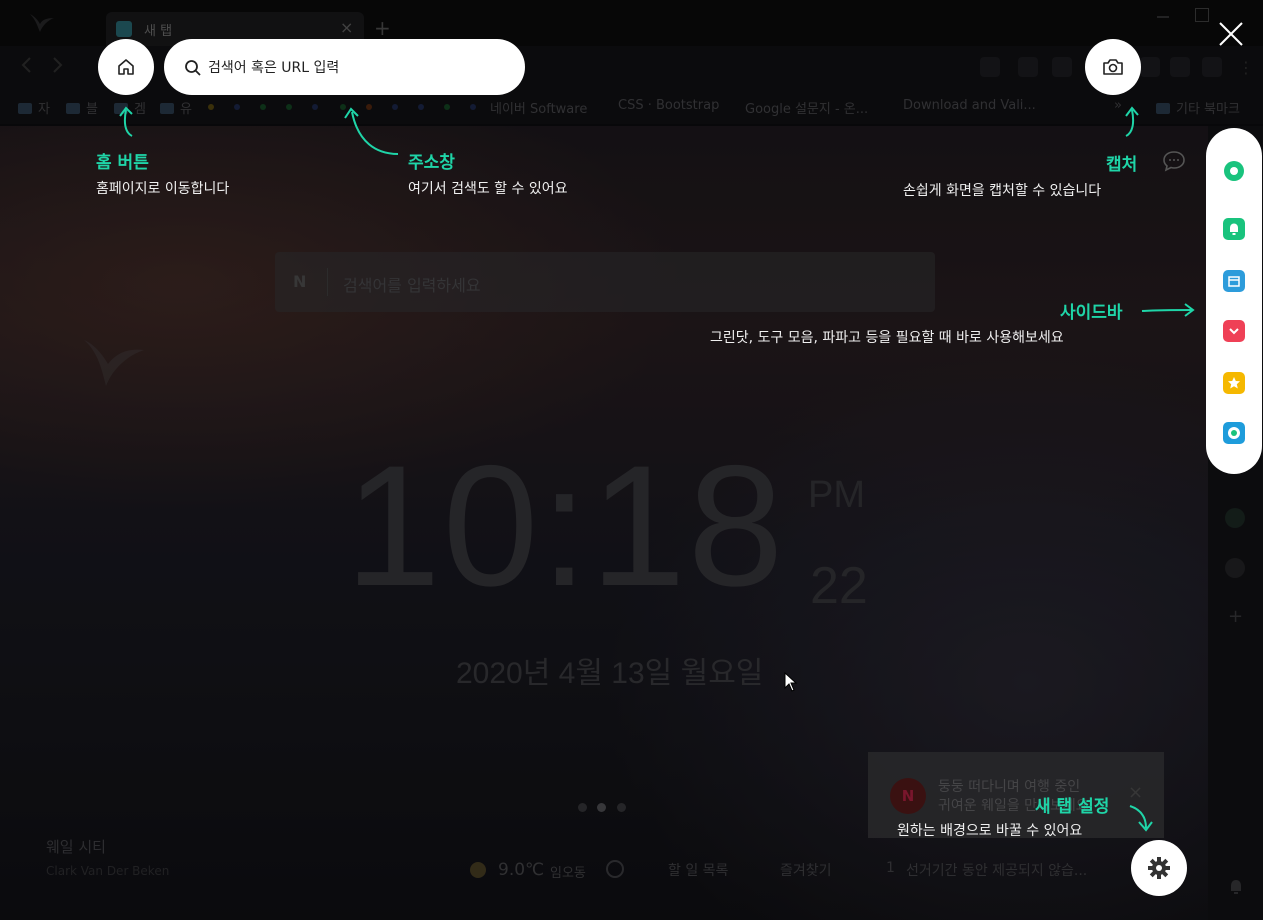 The width and height of the screenshot is (1263, 920). Describe the element at coordinates (1122, 165) in the screenshot. I see `capture-callout-title: 캡처` at that location.